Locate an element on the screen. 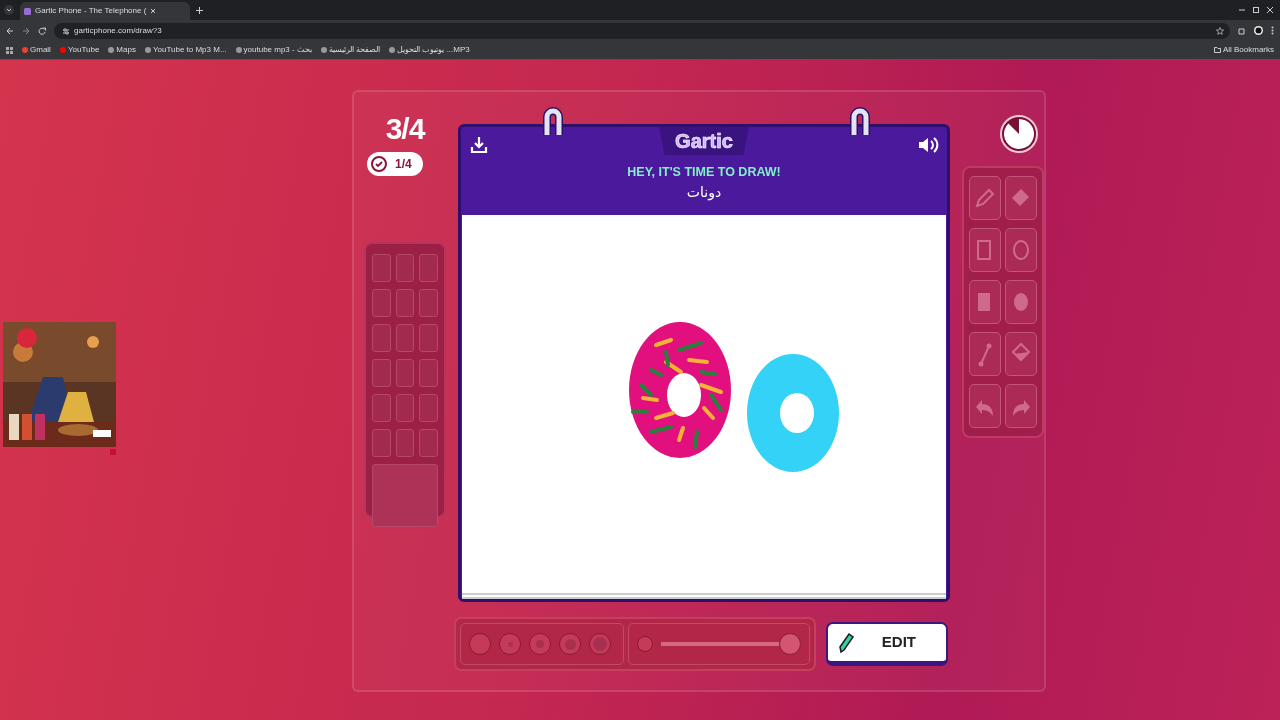 The height and width of the screenshot is (720, 1280). minimize-icon is located at coordinates (1242, 10).